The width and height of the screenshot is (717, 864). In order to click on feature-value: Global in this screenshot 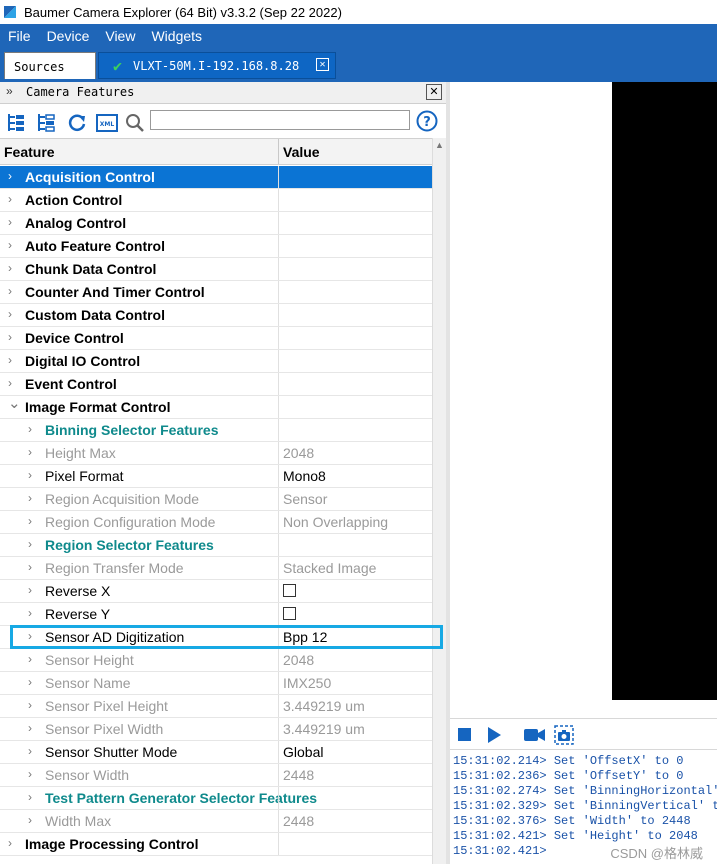, I will do `click(303, 752)`.